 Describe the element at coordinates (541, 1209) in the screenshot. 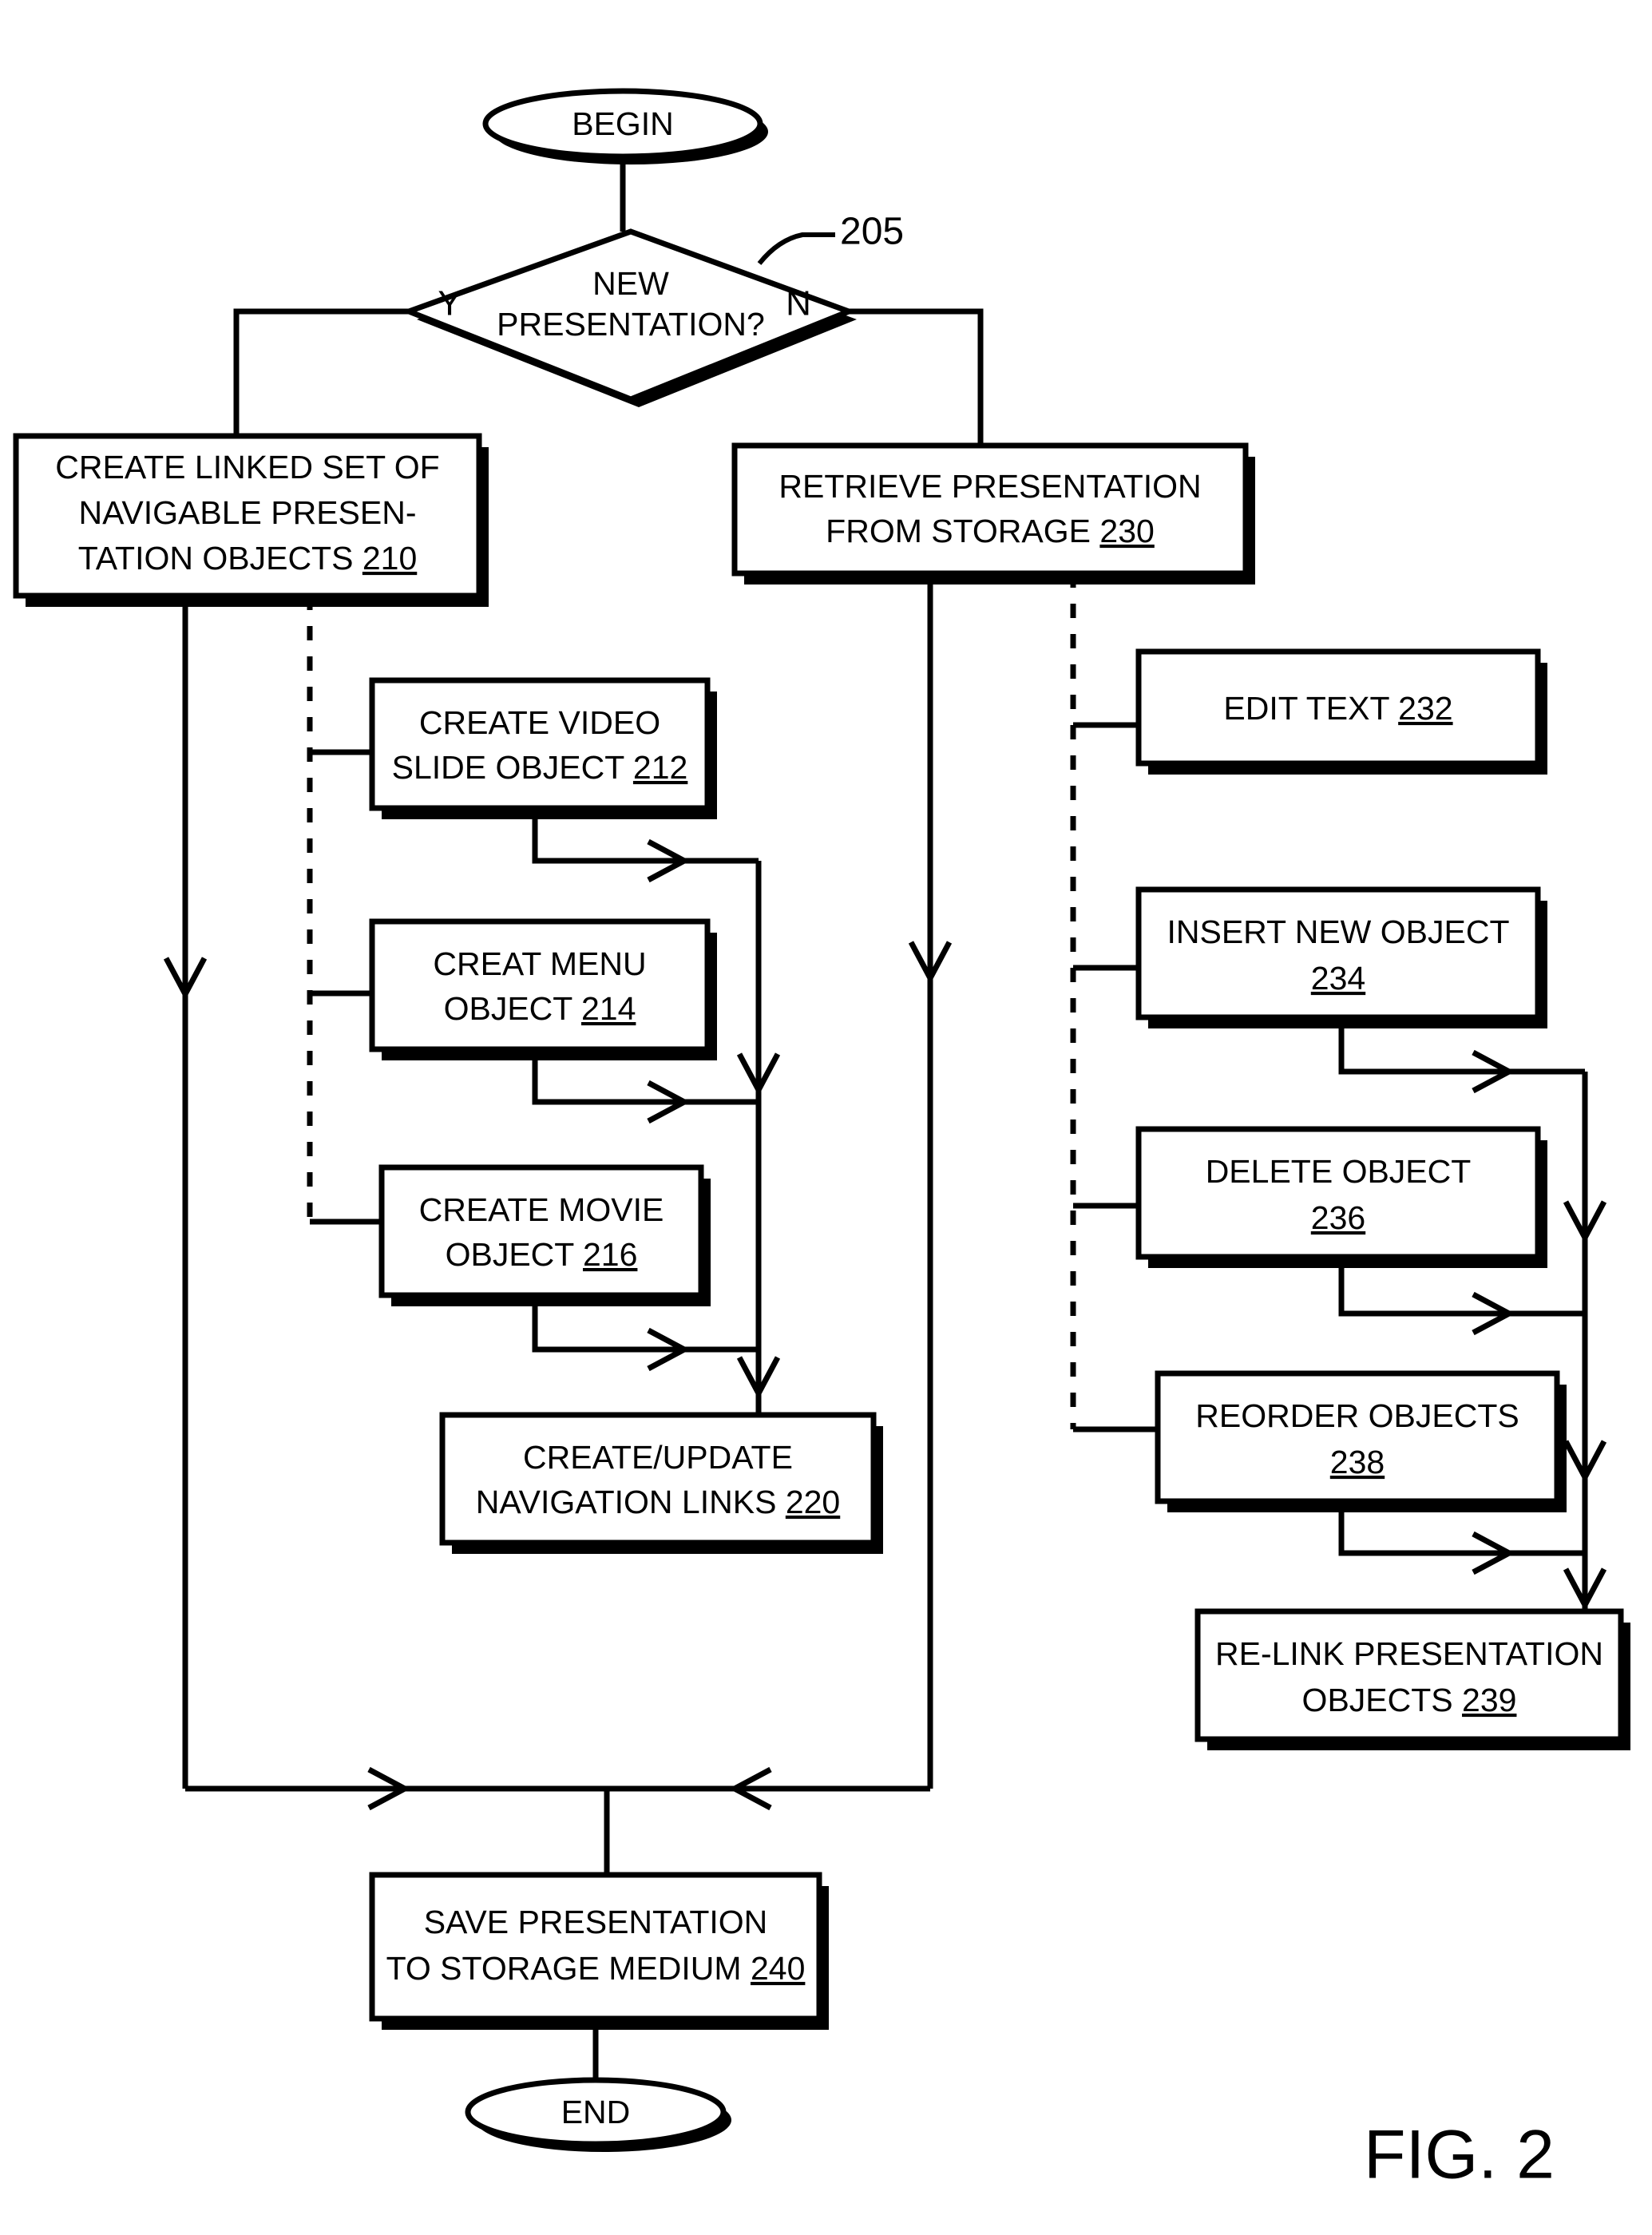

I see `process-box-216-line1: CREATE MOVIE` at that location.